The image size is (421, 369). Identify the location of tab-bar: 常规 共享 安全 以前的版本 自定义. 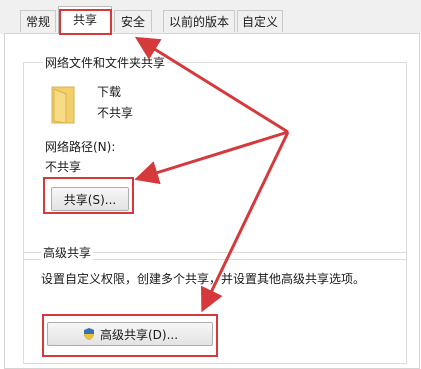
(210, 17).